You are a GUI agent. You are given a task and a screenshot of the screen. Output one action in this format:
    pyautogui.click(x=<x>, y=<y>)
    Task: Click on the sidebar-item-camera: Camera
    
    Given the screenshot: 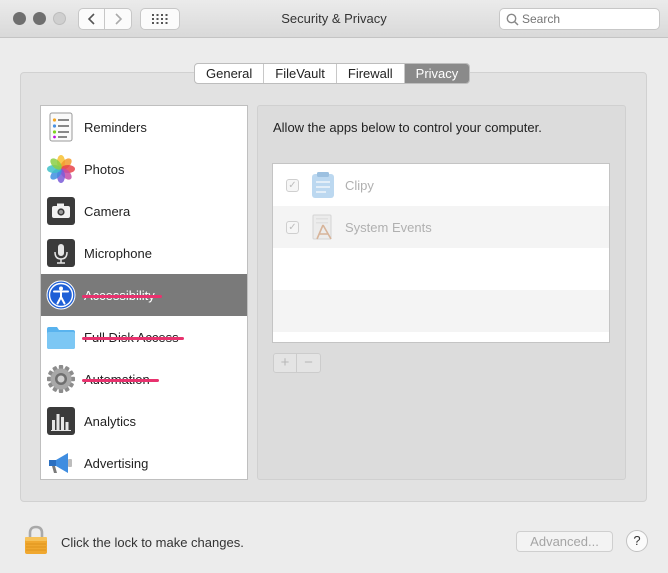 What is the action you would take?
    pyautogui.click(x=144, y=211)
    